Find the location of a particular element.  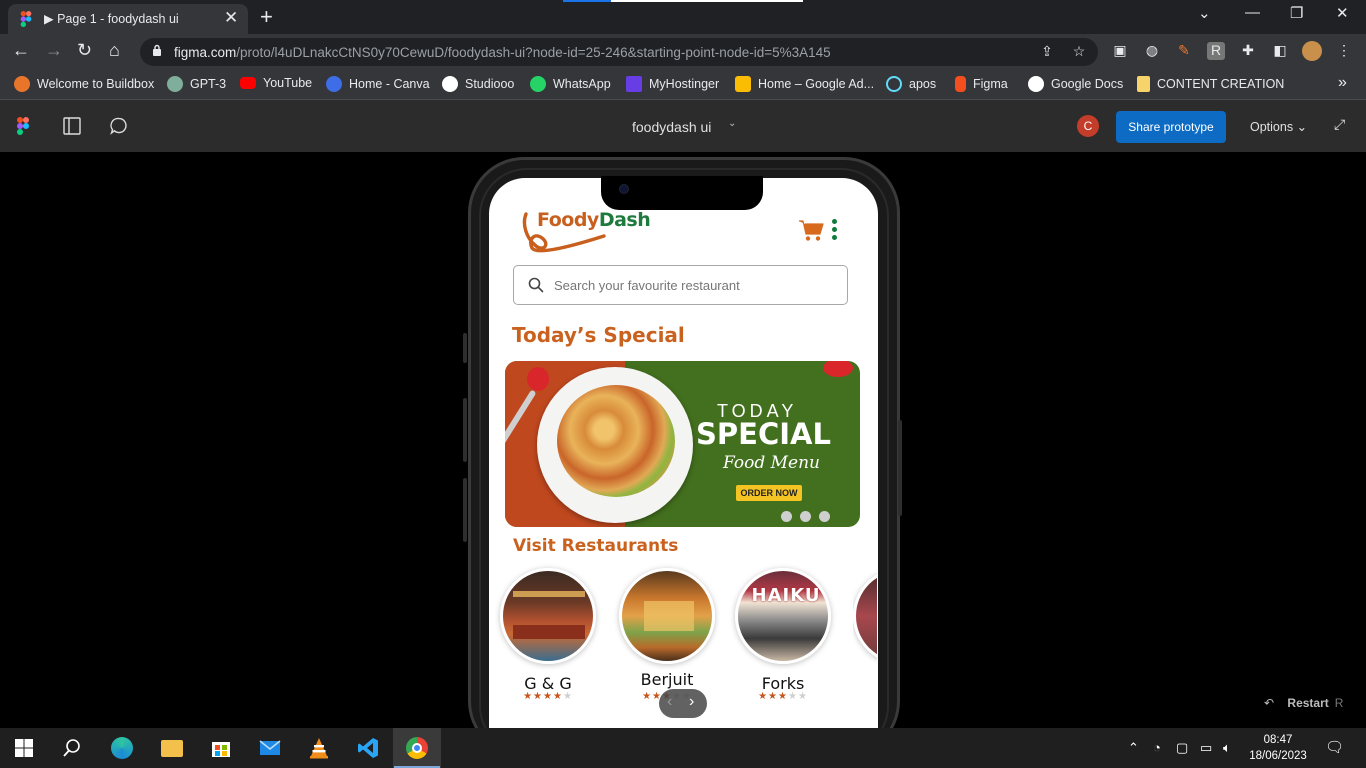

taskbar-chrome is located at coordinates (417, 748).